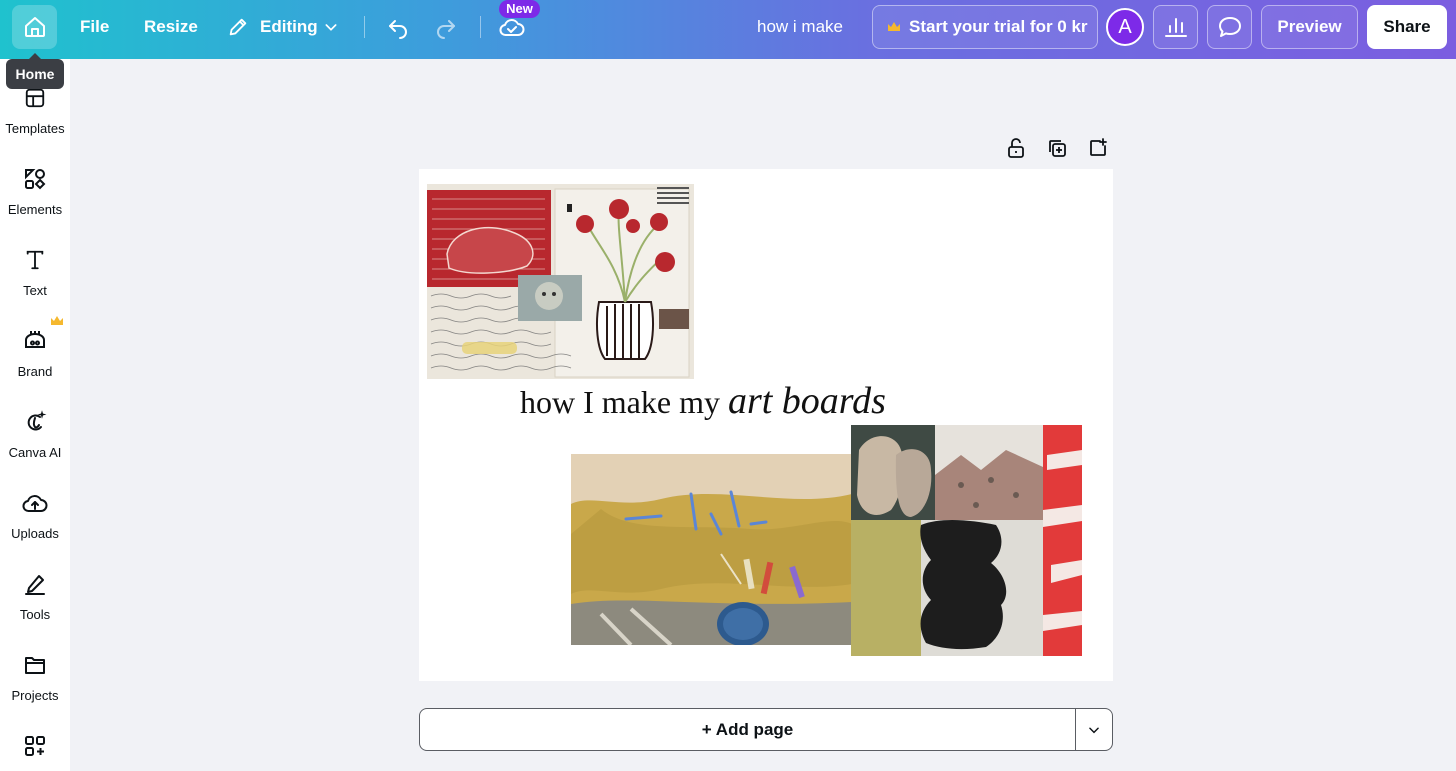  I want to click on duplicate-page-button, so click(1057, 148).